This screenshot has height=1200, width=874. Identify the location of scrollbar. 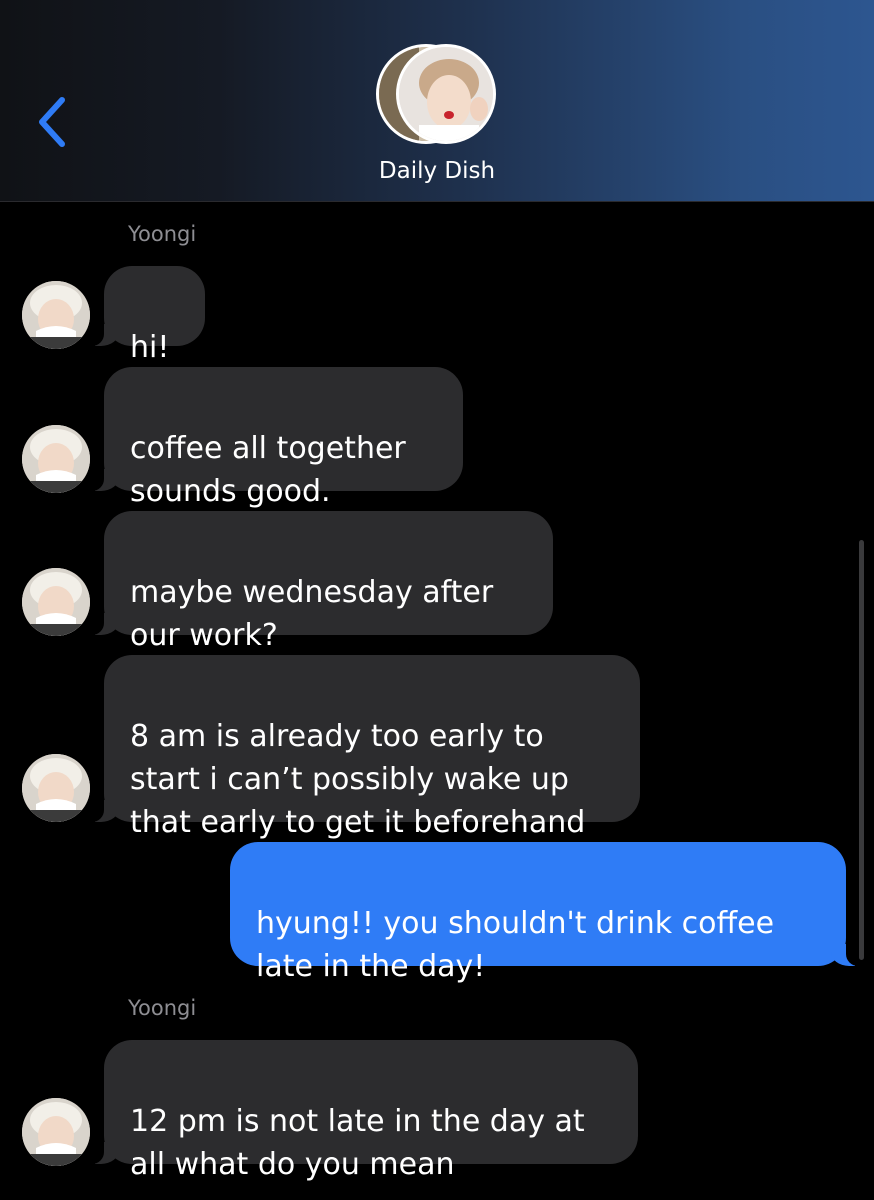
(861, 750).